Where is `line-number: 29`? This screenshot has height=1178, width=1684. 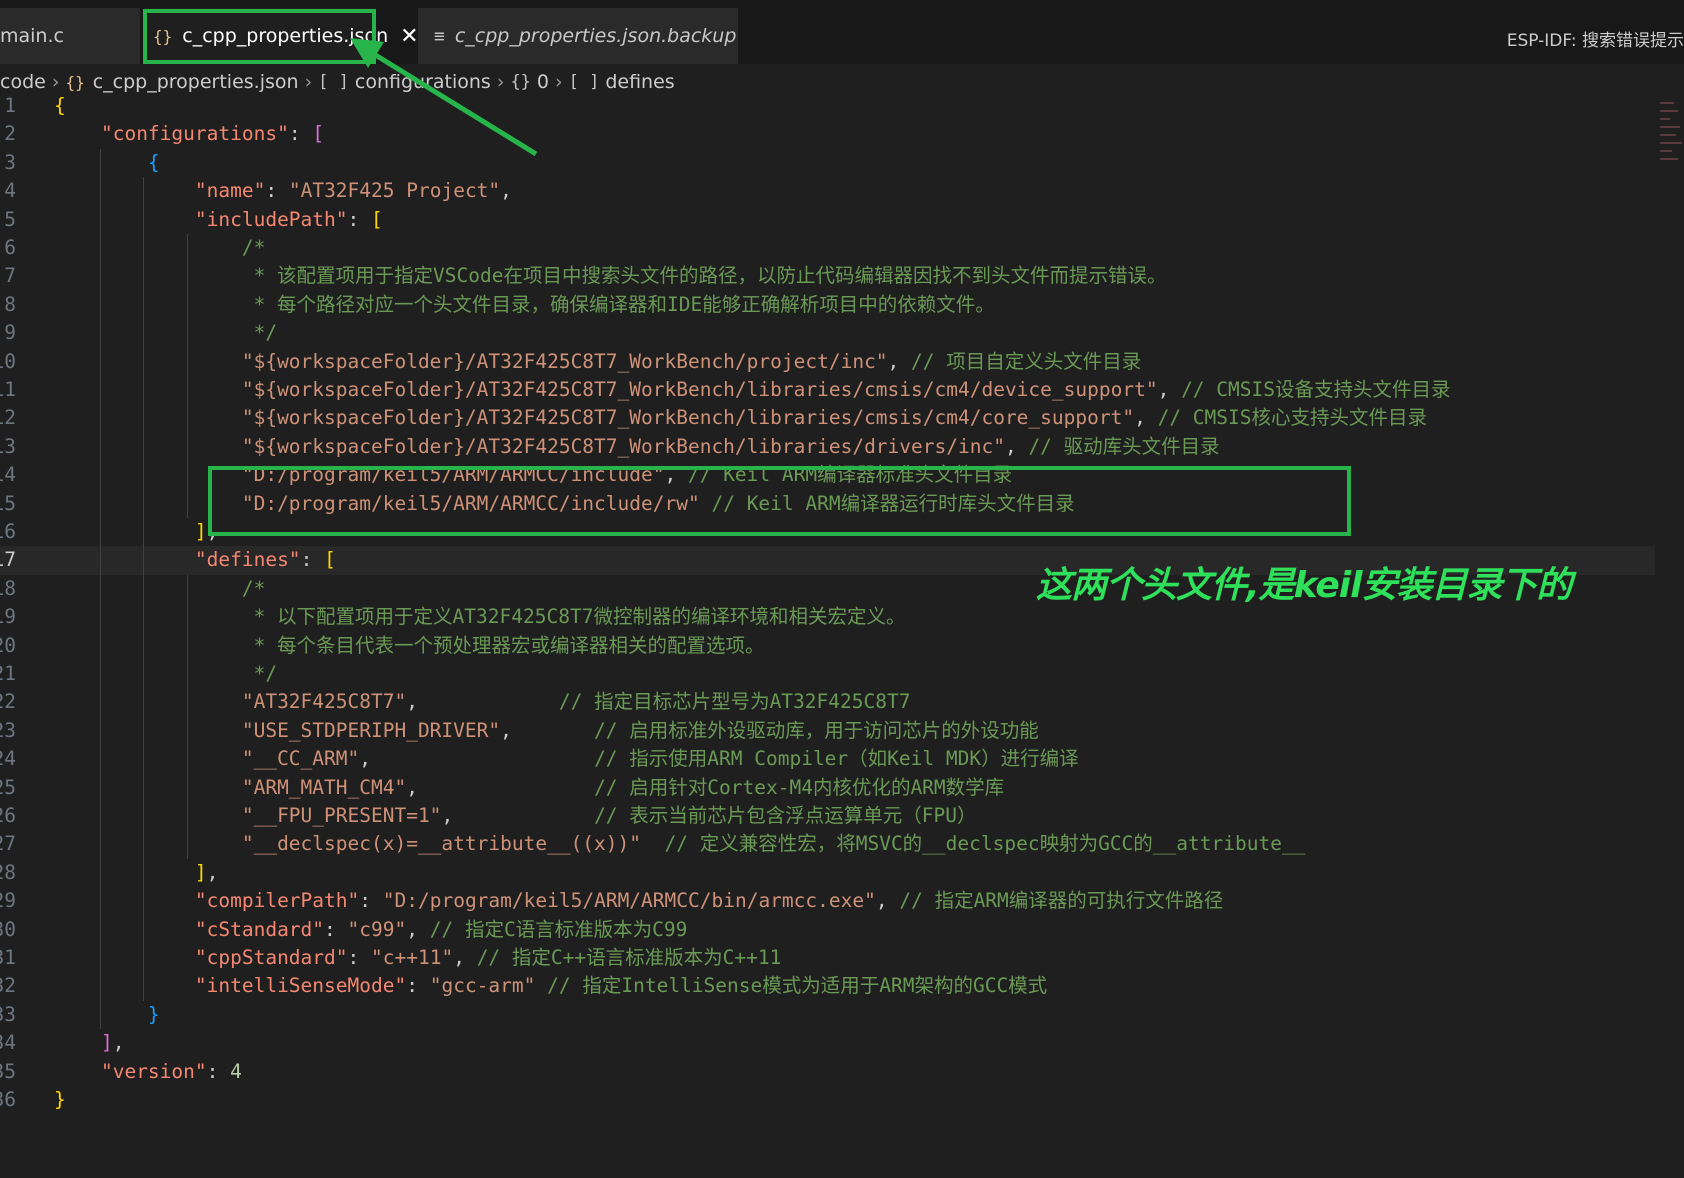
line-number: 29 is located at coordinates (8, 901).